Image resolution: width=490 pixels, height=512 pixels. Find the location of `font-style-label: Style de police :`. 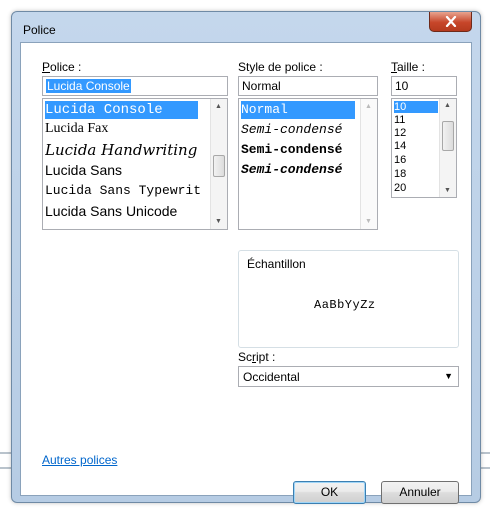

font-style-label: Style de police : is located at coordinates (280, 67).